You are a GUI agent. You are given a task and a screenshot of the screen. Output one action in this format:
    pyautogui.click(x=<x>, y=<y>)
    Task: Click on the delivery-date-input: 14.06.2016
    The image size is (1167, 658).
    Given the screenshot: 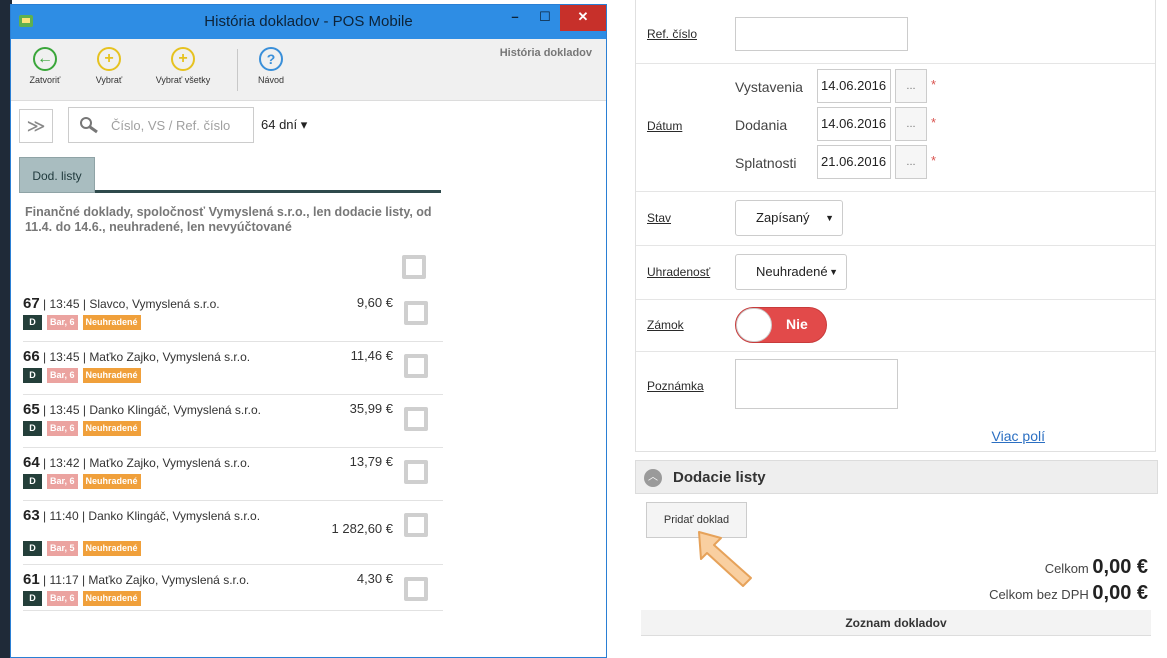 What is the action you would take?
    pyautogui.click(x=854, y=124)
    